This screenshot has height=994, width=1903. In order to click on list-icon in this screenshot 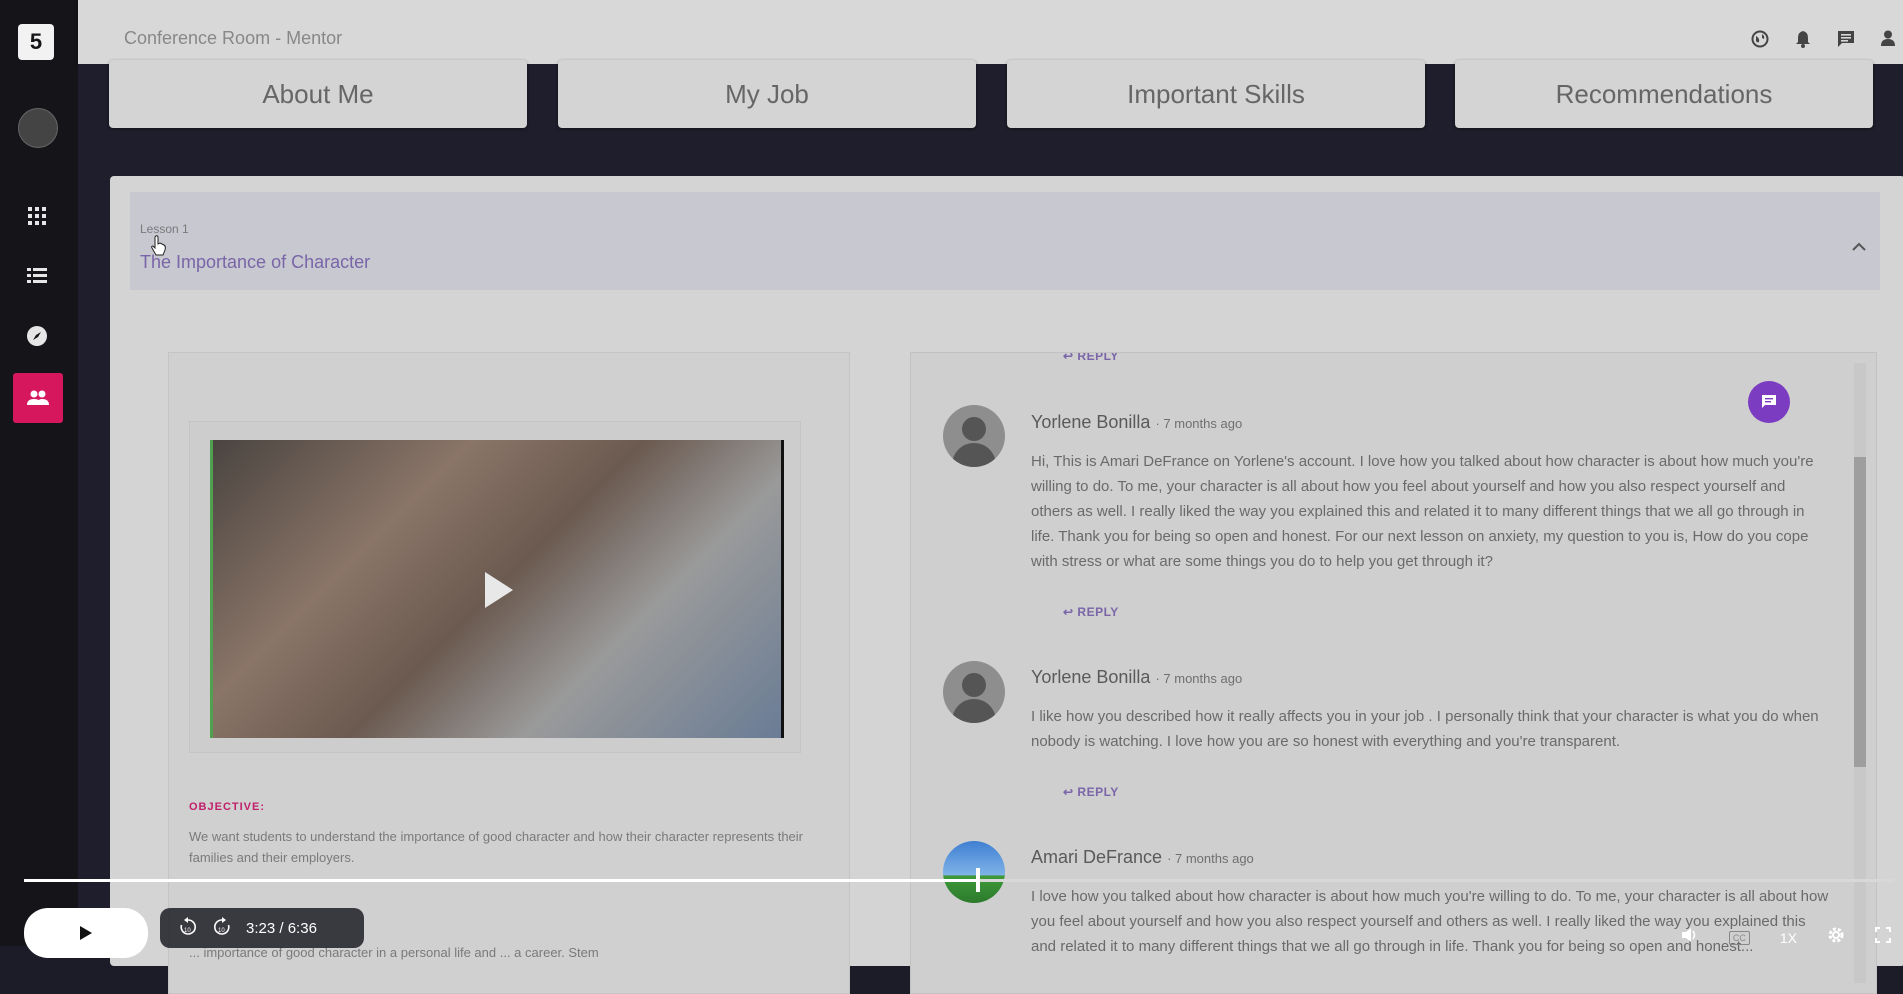, I will do `click(37, 276)`.